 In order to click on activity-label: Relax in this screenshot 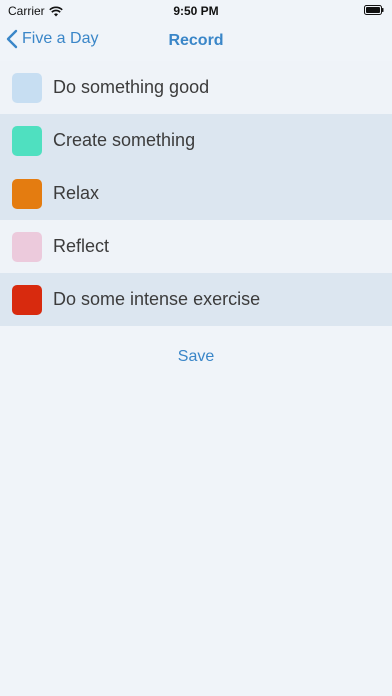, I will do `click(76, 193)`.